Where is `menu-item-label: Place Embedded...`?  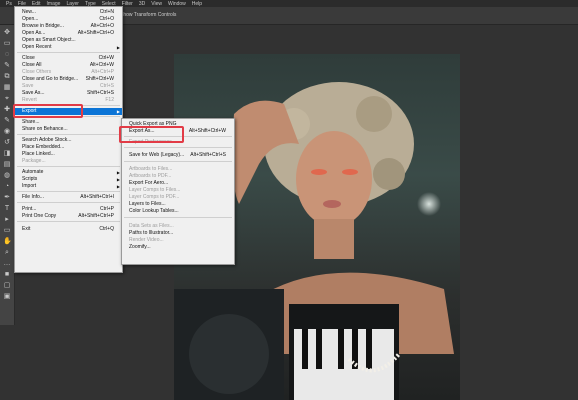 menu-item-label: Place Embedded... is located at coordinates (43, 147).